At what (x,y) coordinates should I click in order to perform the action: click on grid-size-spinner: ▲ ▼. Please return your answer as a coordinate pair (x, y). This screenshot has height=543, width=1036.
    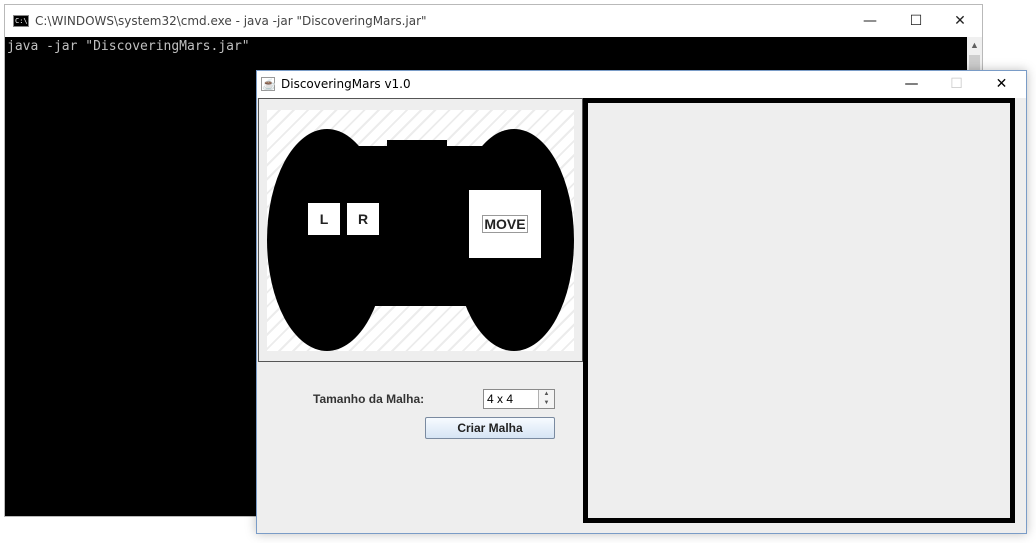
    Looking at the image, I should click on (519, 399).